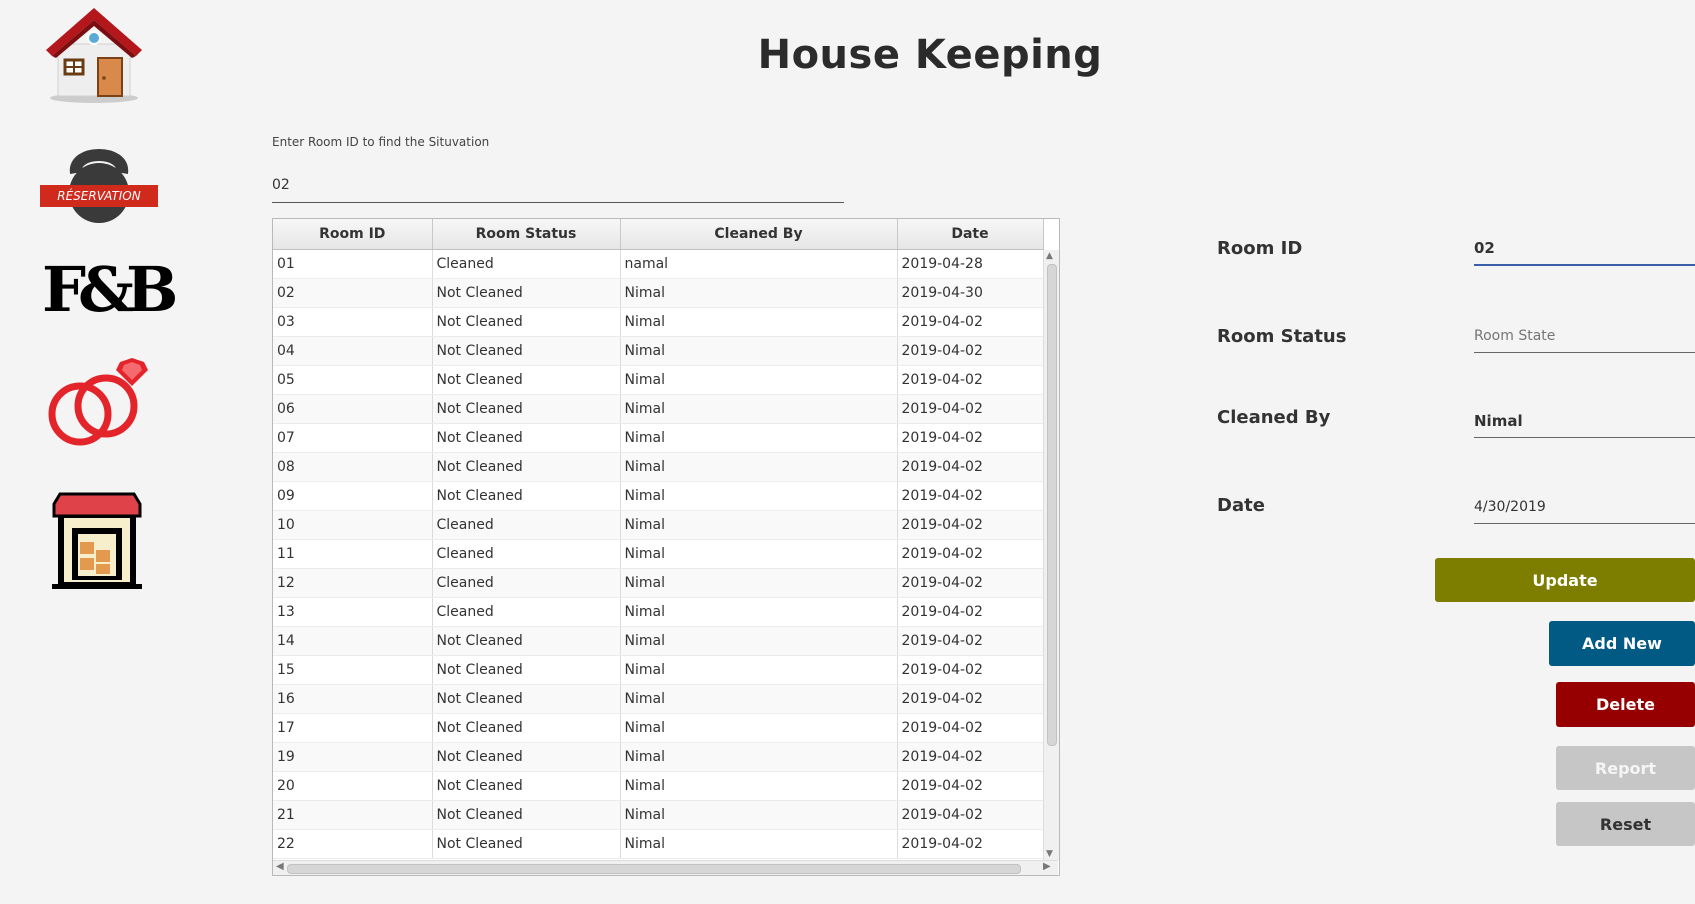 This screenshot has height=904, width=1695. What do you see at coordinates (1625, 824) in the screenshot?
I see `reset-button: Reset` at bounding box center [1625, 824].